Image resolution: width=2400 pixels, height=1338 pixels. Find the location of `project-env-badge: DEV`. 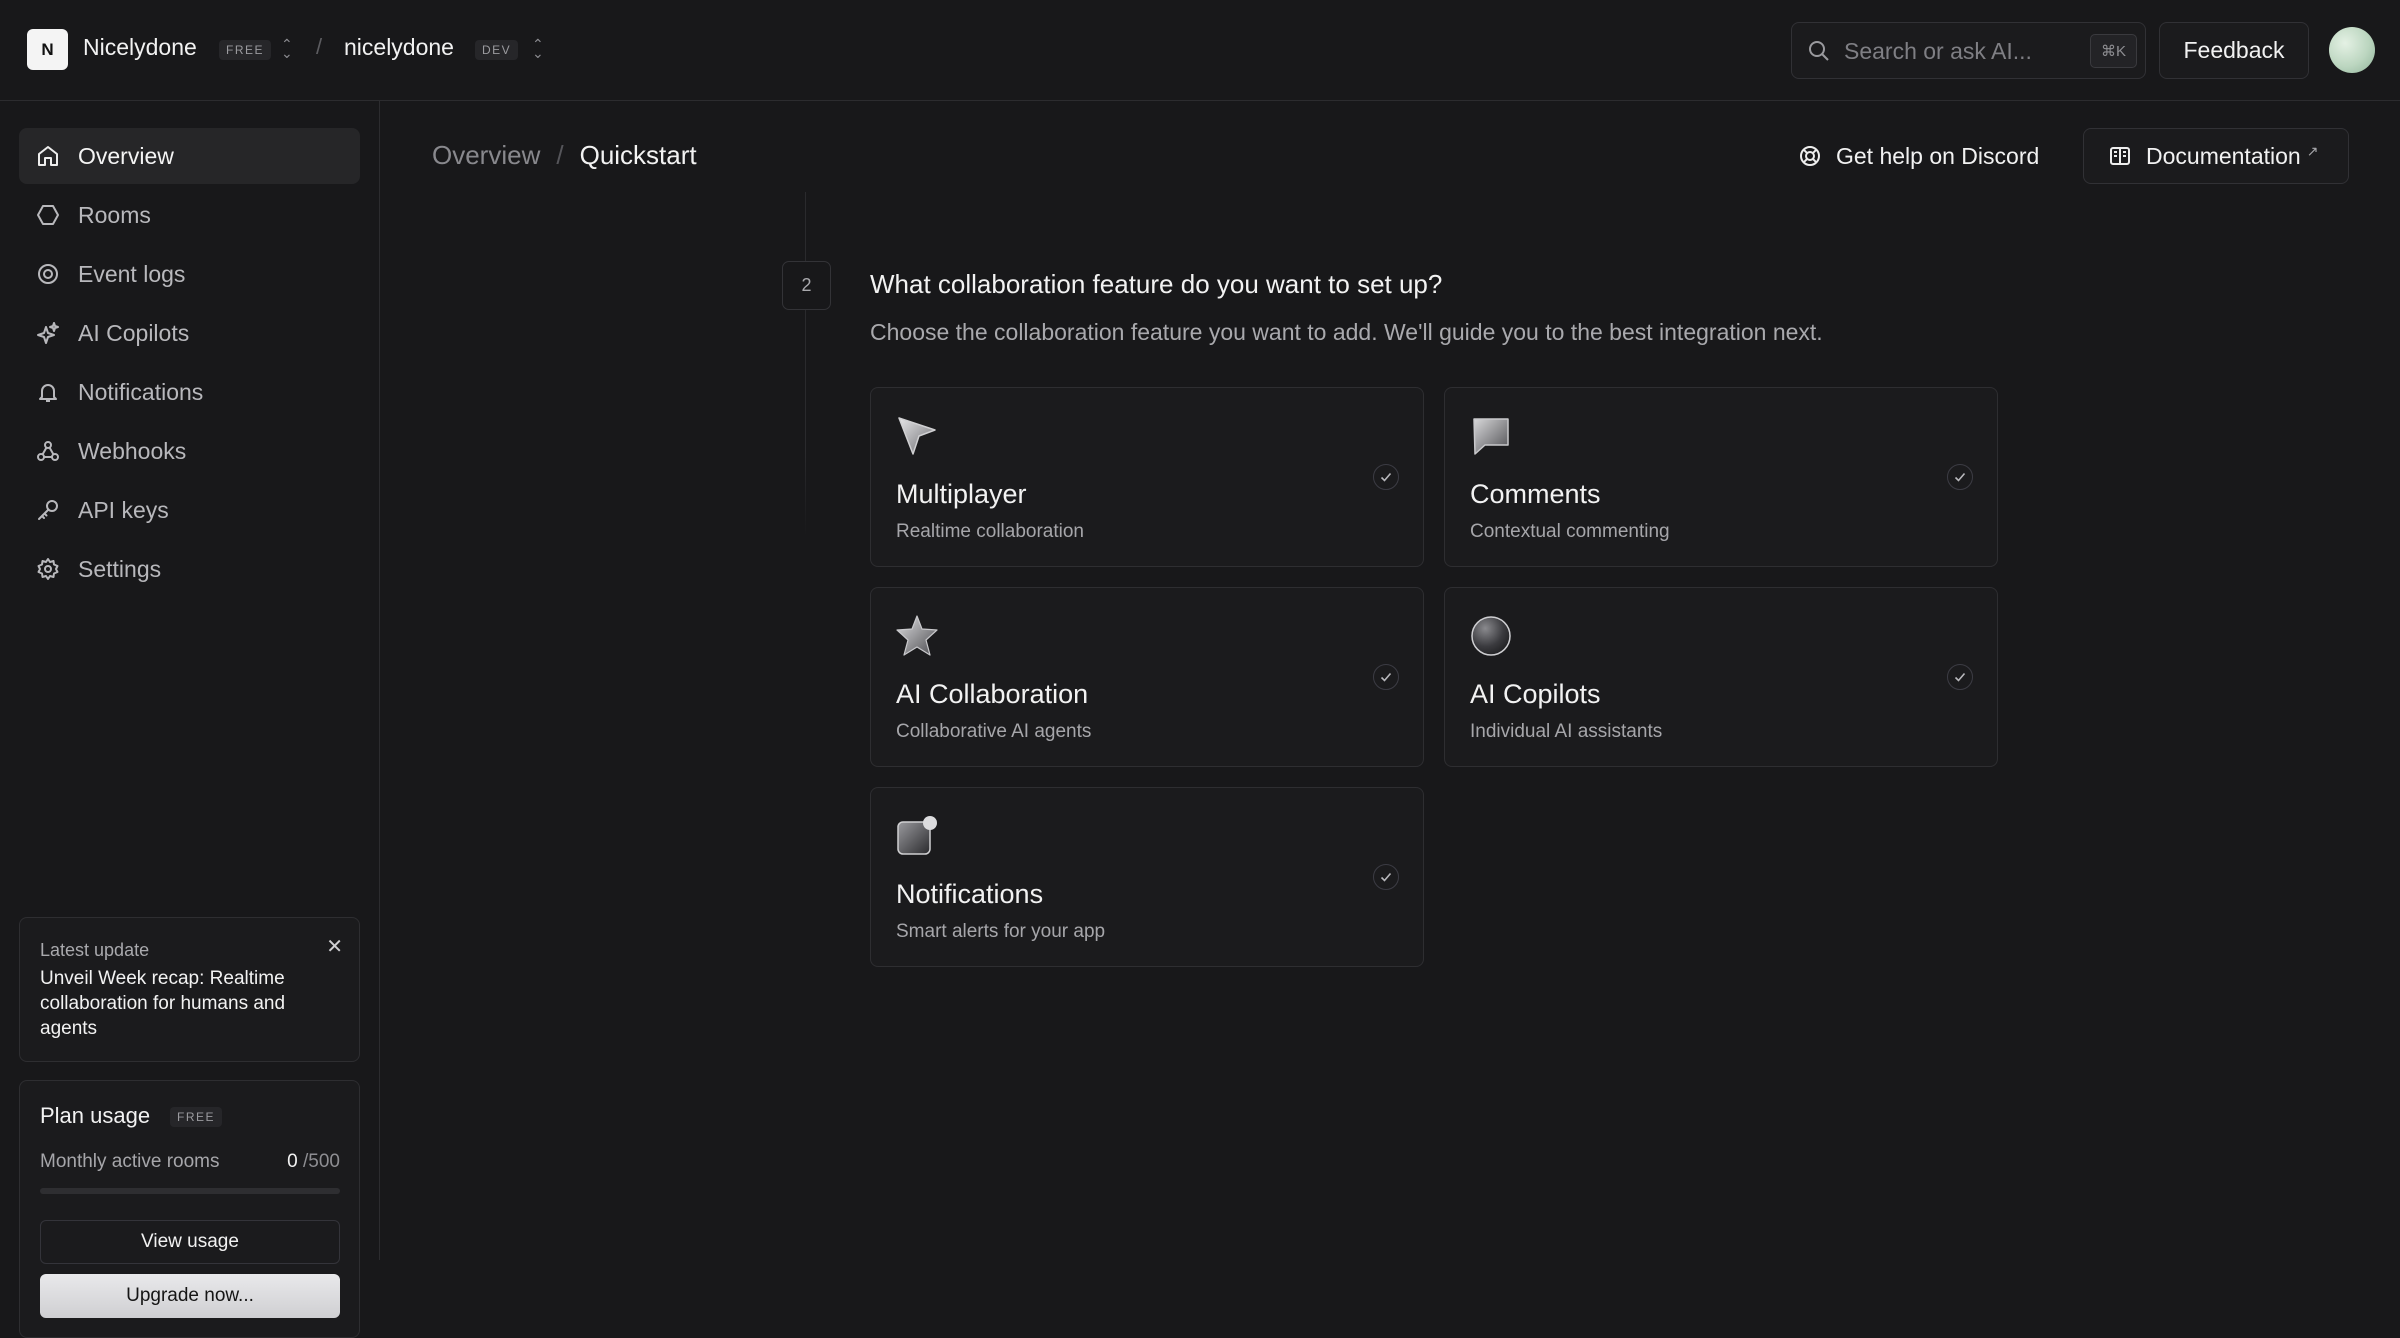

project-env-badge: DEV is located at coordinates (497, 50).